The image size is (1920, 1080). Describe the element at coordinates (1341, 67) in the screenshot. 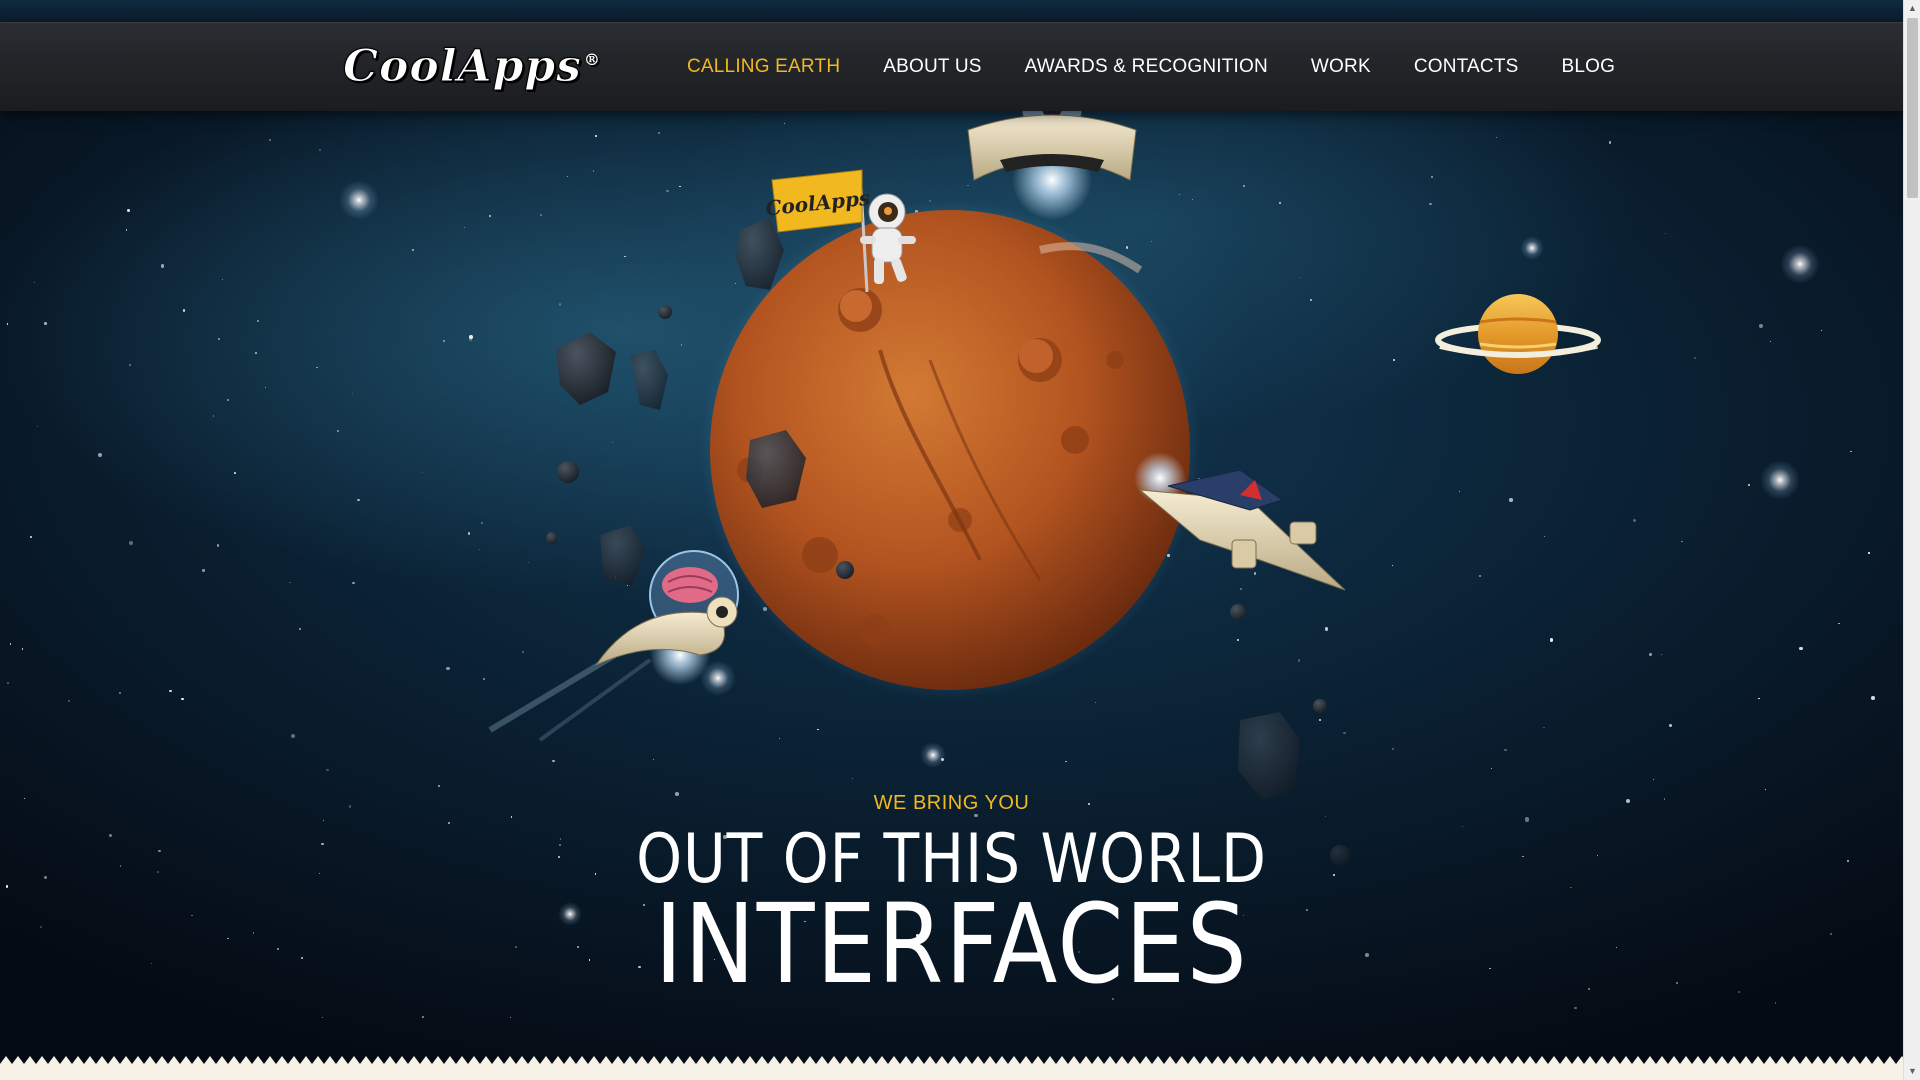

I see `nav-item-work: WORK` at that location.